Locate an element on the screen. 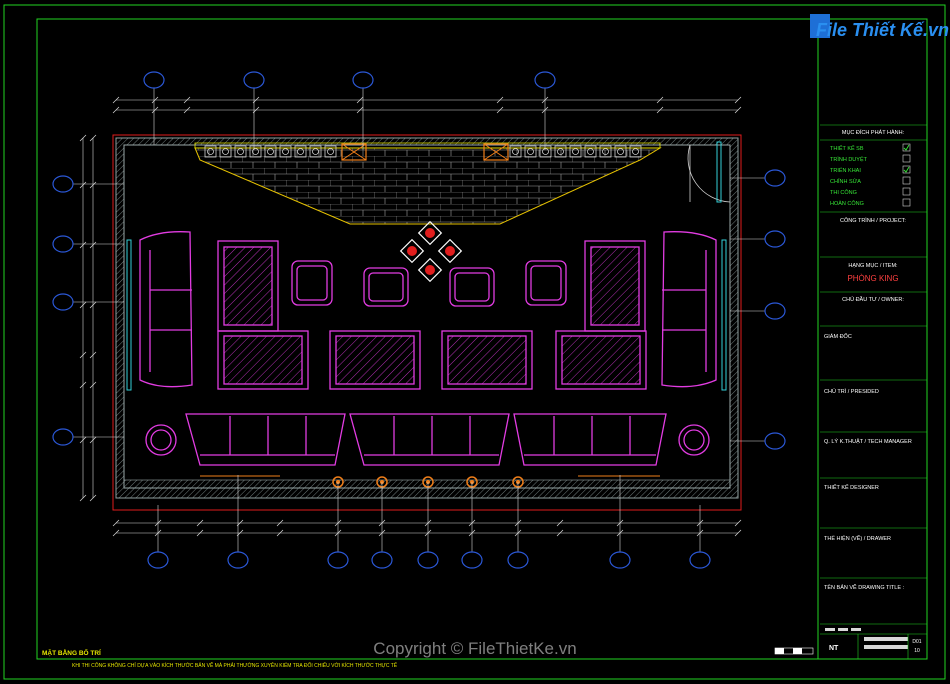 This screenshot has width=950, height=684. file-thiet-ke-logo: File Thiết Kế.vn is located at coordinates (879, 27).